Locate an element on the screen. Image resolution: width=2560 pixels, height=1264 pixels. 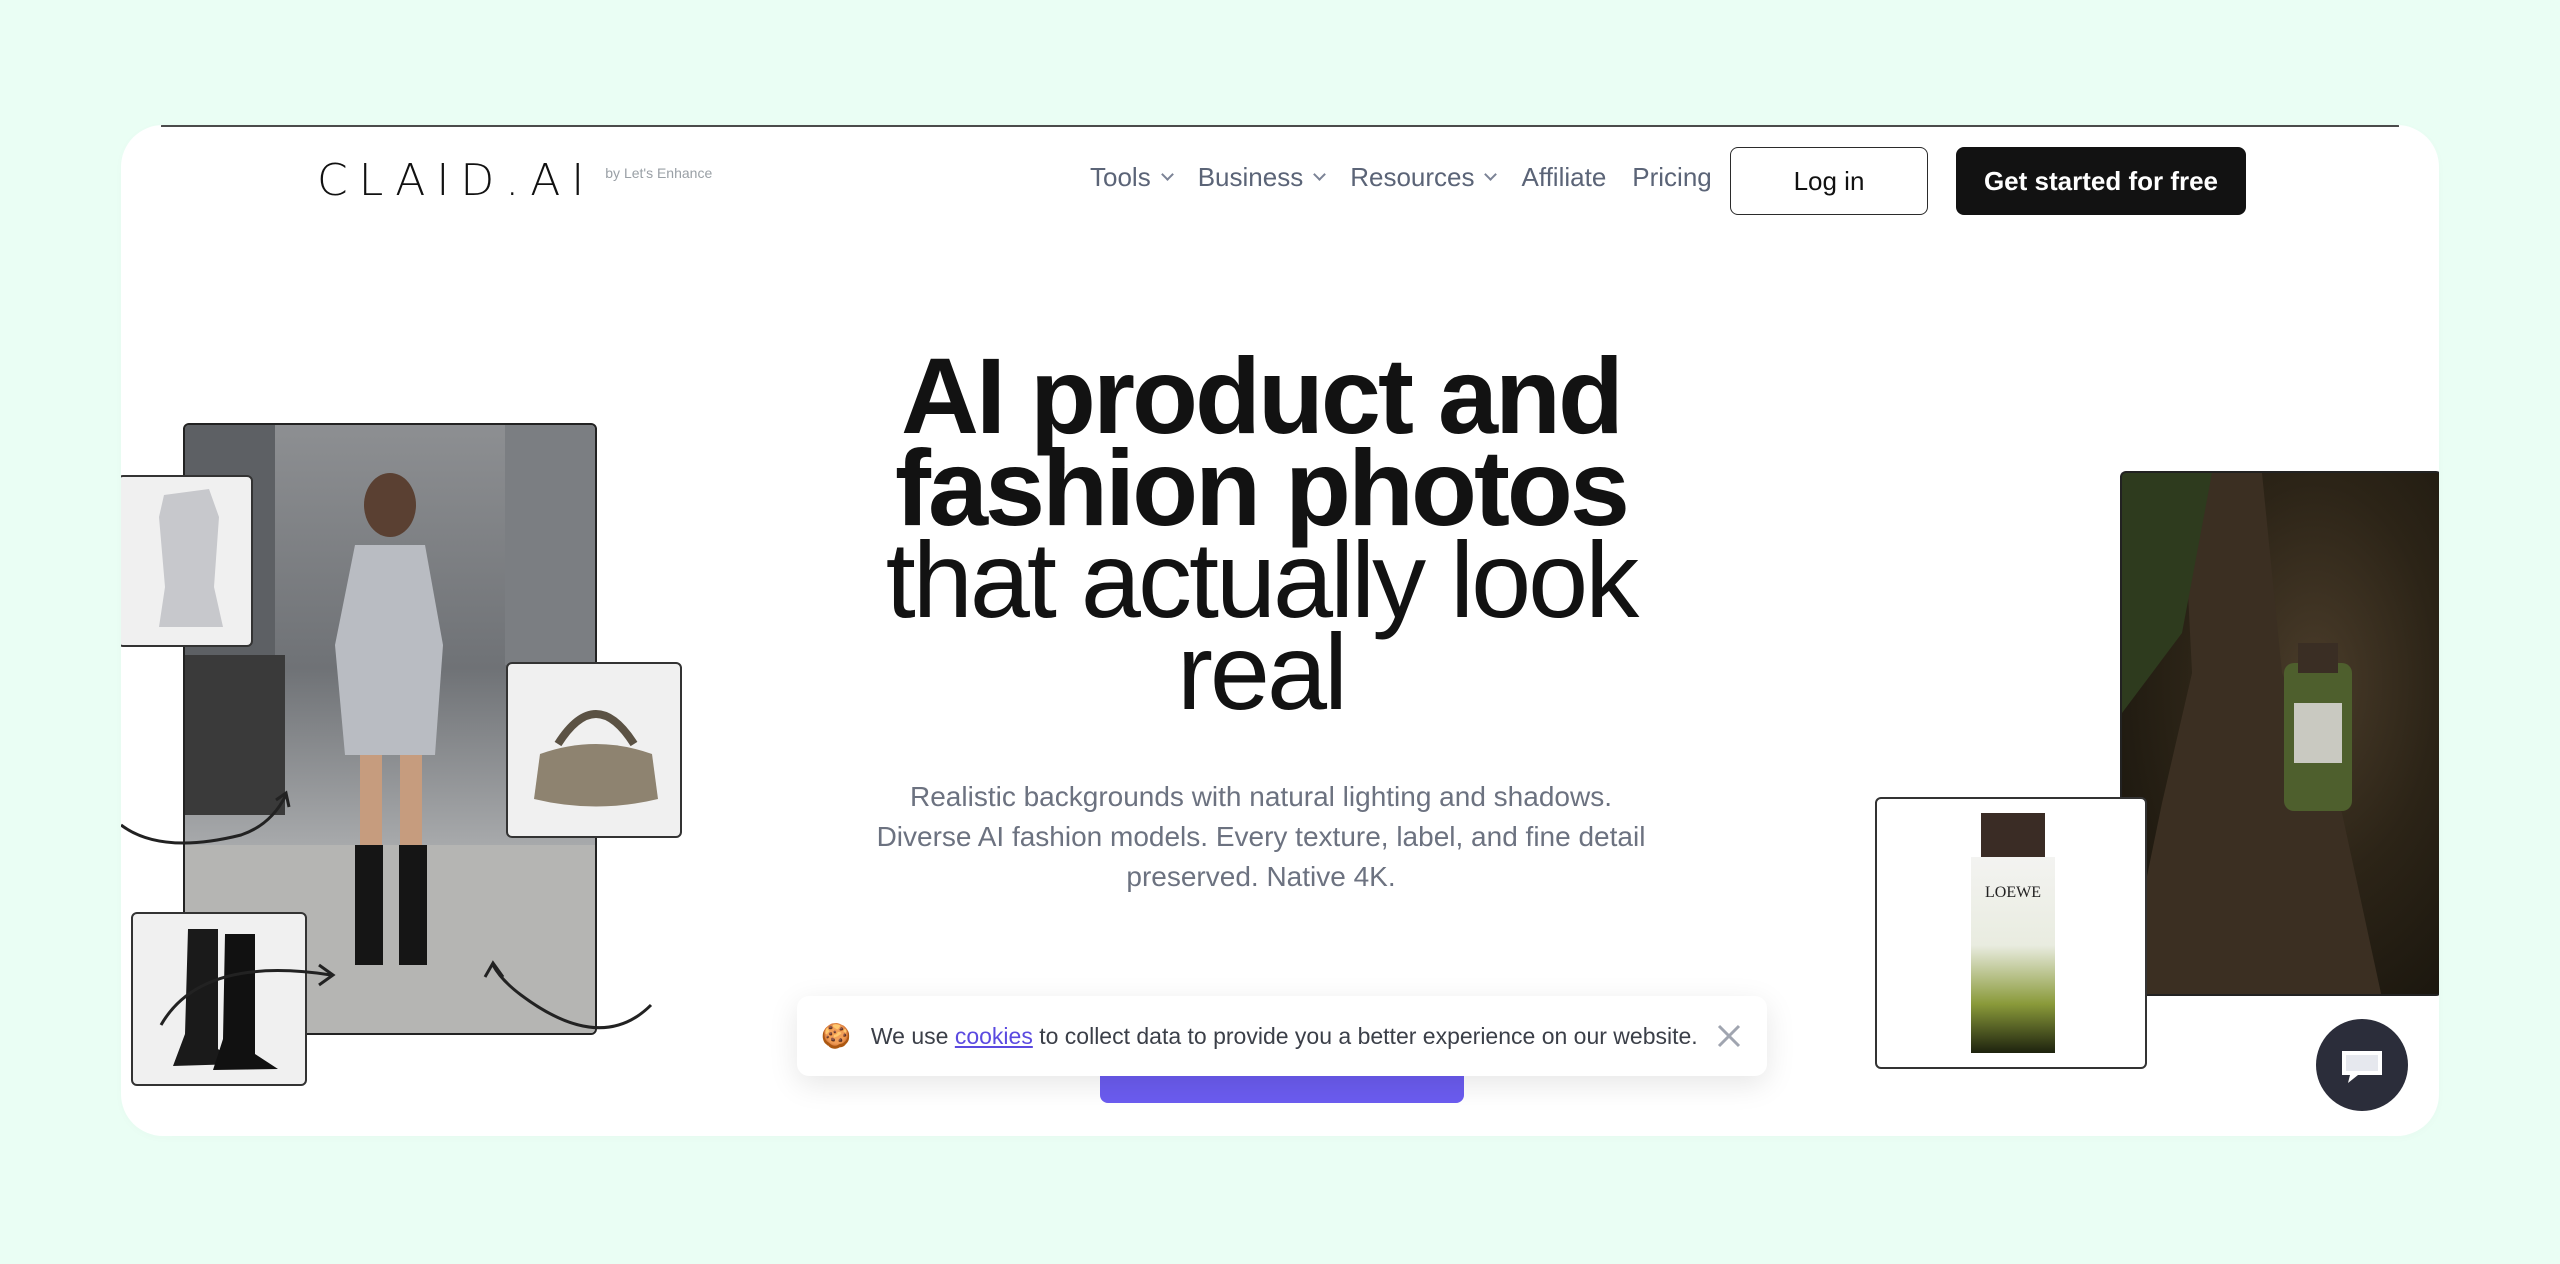
cookies-link: cookies is located at coordinates (994, 1036).